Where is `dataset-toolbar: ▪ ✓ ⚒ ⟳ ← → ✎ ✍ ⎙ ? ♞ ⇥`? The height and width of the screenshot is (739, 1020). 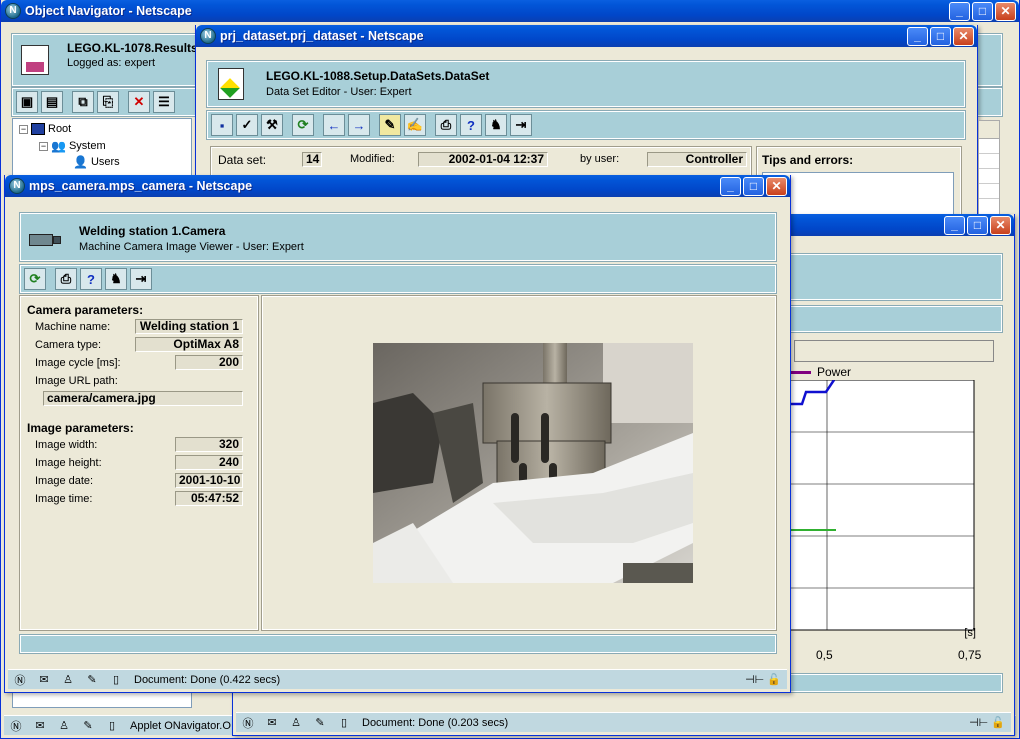 dataset-toolbar: ▪ ✓ ⚒ ⟳ ← → ✎ ✍ ⎙ ? ♞ ⇥ is located at coordinates (586, 125).